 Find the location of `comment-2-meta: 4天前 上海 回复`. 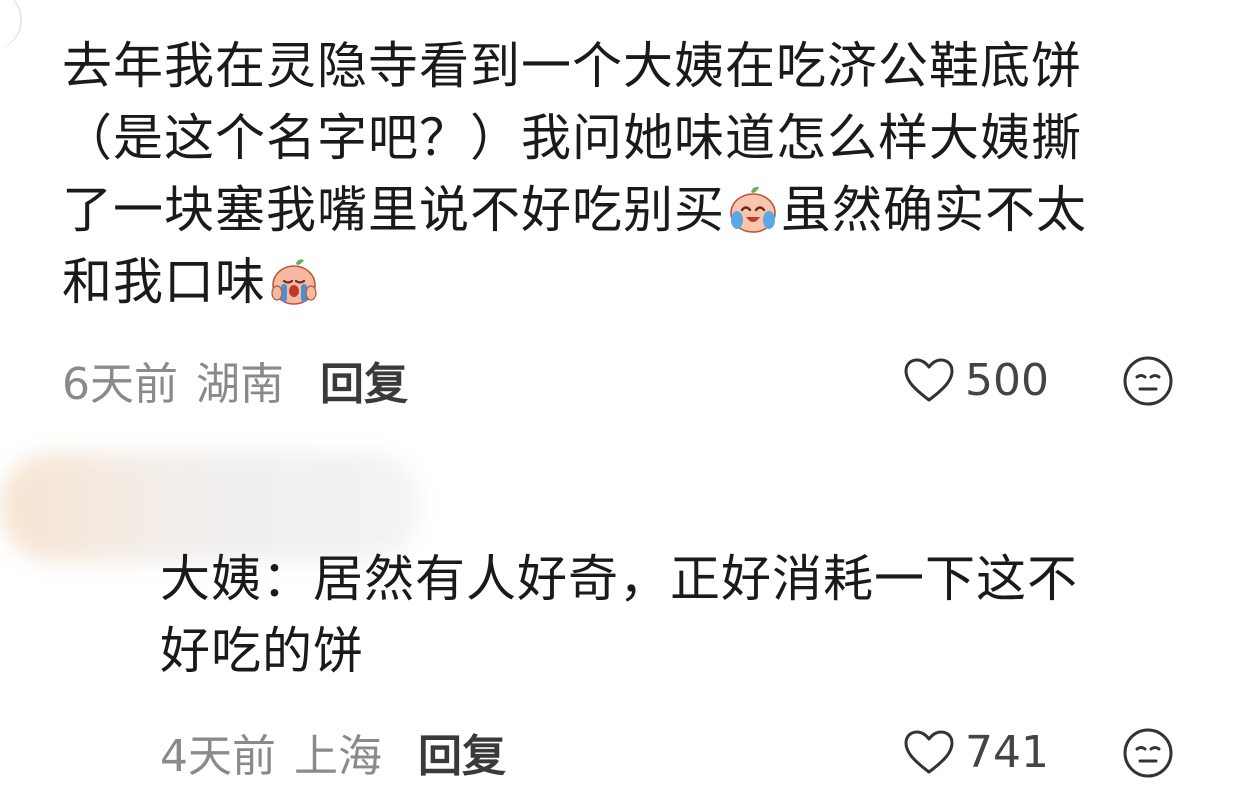

comment-2-meta: 4天前 上海 回复 is located at coordinates (333, 752).